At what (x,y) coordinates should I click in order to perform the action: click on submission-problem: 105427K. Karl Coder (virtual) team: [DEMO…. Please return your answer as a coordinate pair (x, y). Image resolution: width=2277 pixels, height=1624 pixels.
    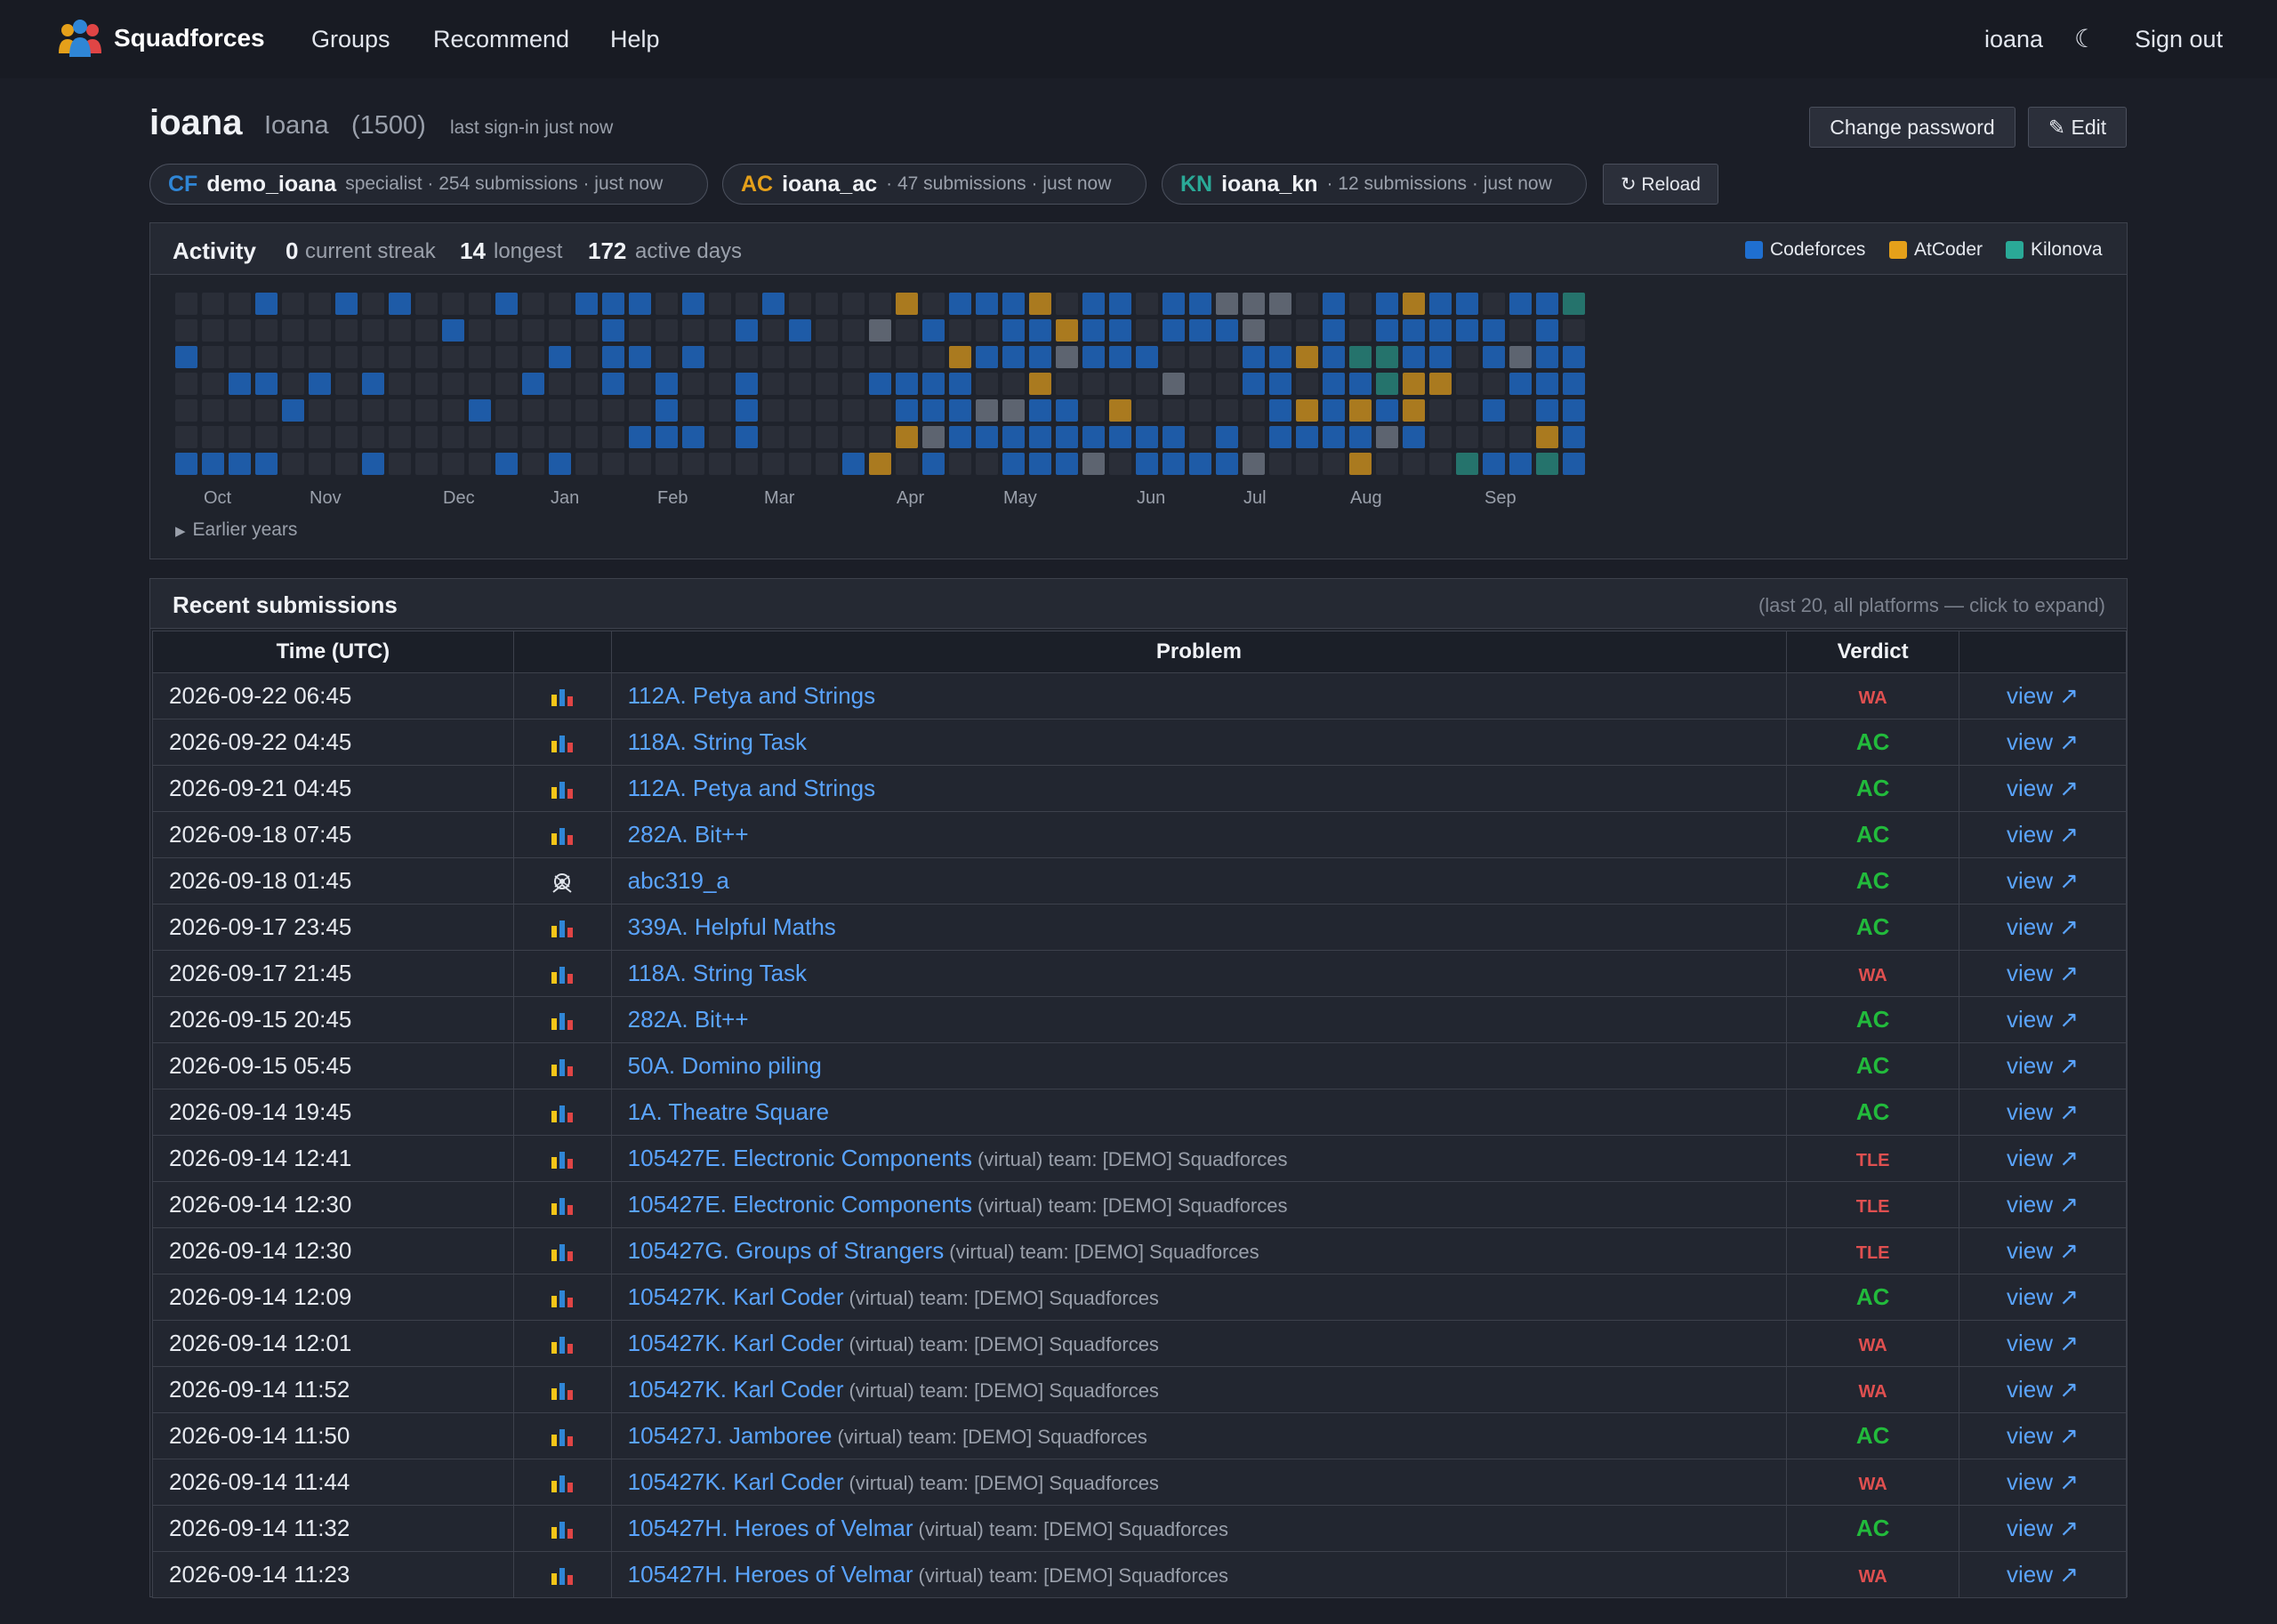
    Looking at the image, I should click on (1199, 1482).